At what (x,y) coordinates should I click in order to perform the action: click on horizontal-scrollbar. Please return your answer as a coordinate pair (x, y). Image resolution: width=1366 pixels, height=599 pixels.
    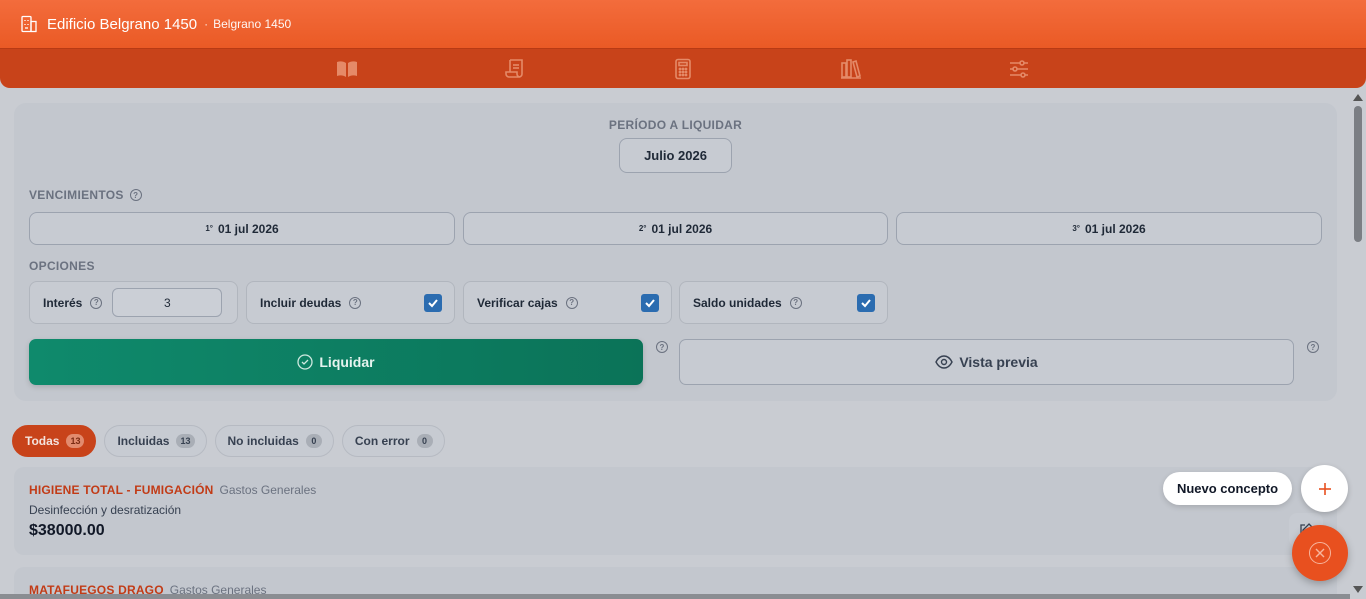
    Looking at the image, I should click on (675, 596).